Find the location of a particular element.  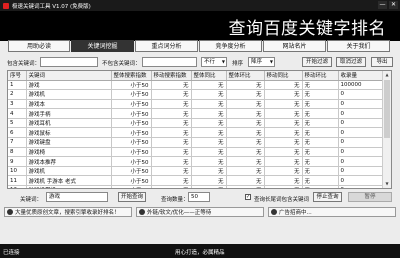

column-header: 序号 is located at coordinates (17, 76).